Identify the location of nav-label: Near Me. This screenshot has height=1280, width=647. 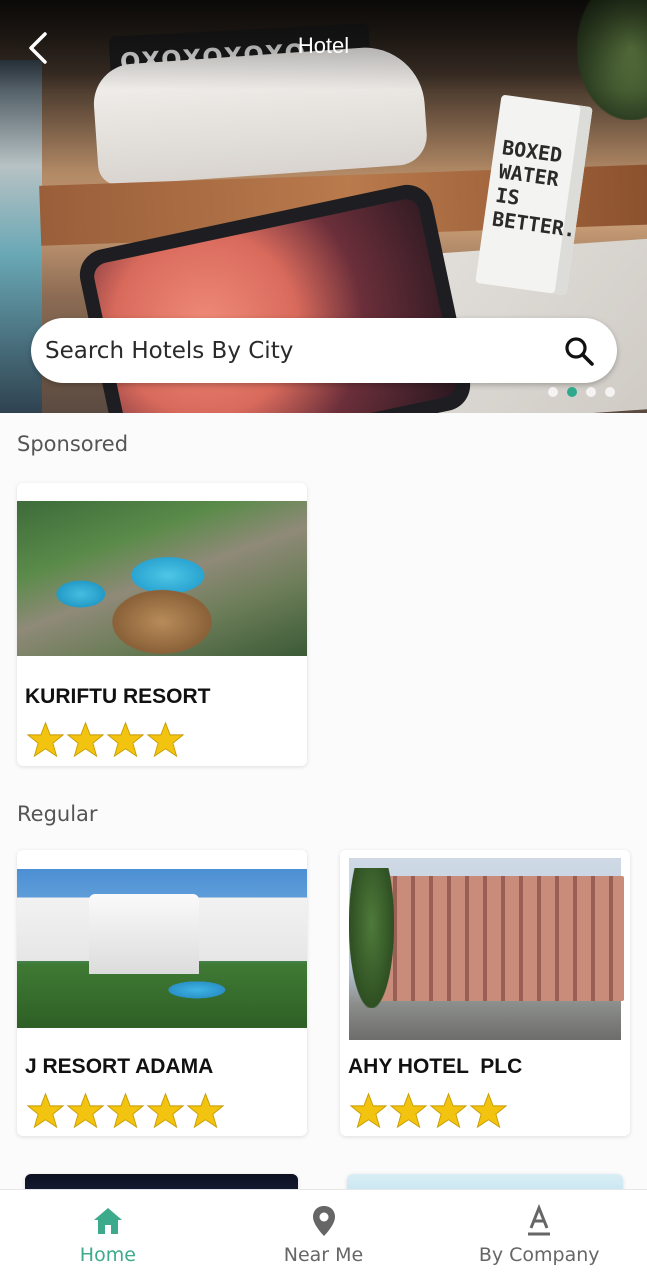
(323, 1255).